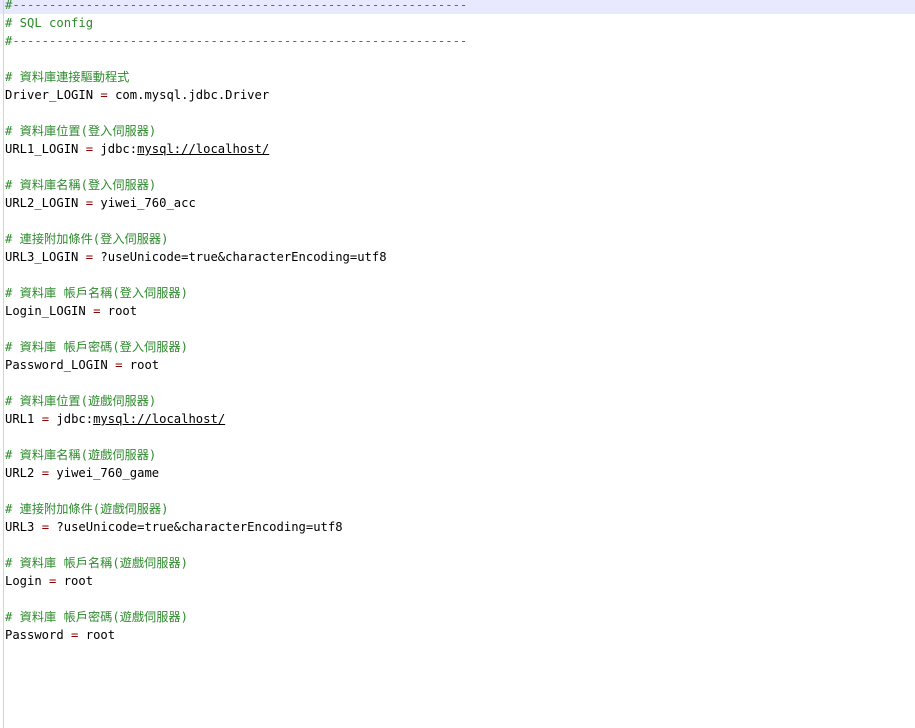 The width and height of the screenshot is (915, 728). I want to click on setting-line-url1-login: URL1_LOGIN = jdbc:mysql://localhost/, so click(236, 149).